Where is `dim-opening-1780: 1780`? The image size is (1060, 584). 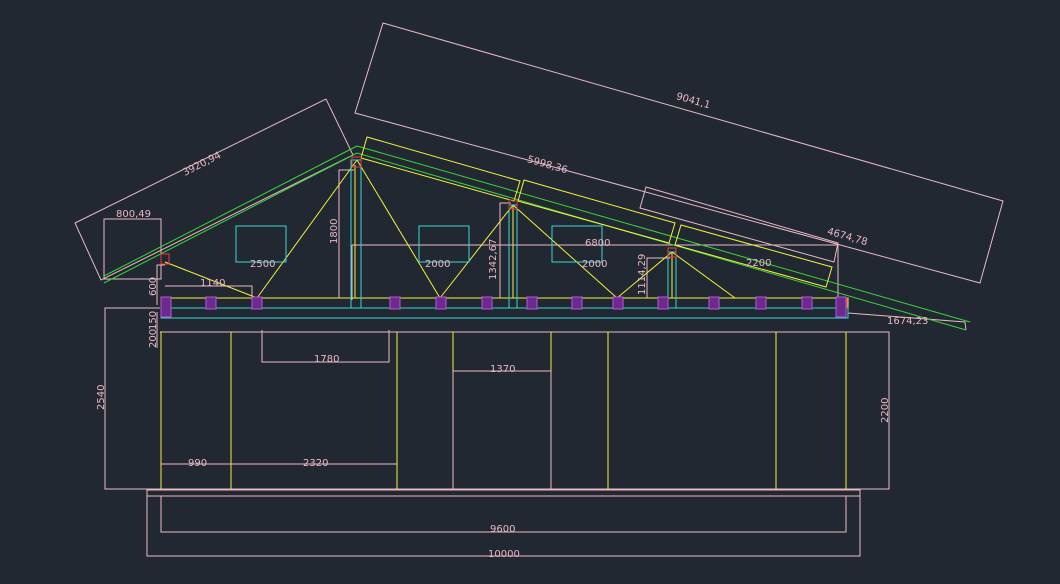
dim-opening-1780: 1780 is located at coordinates (326, 359).